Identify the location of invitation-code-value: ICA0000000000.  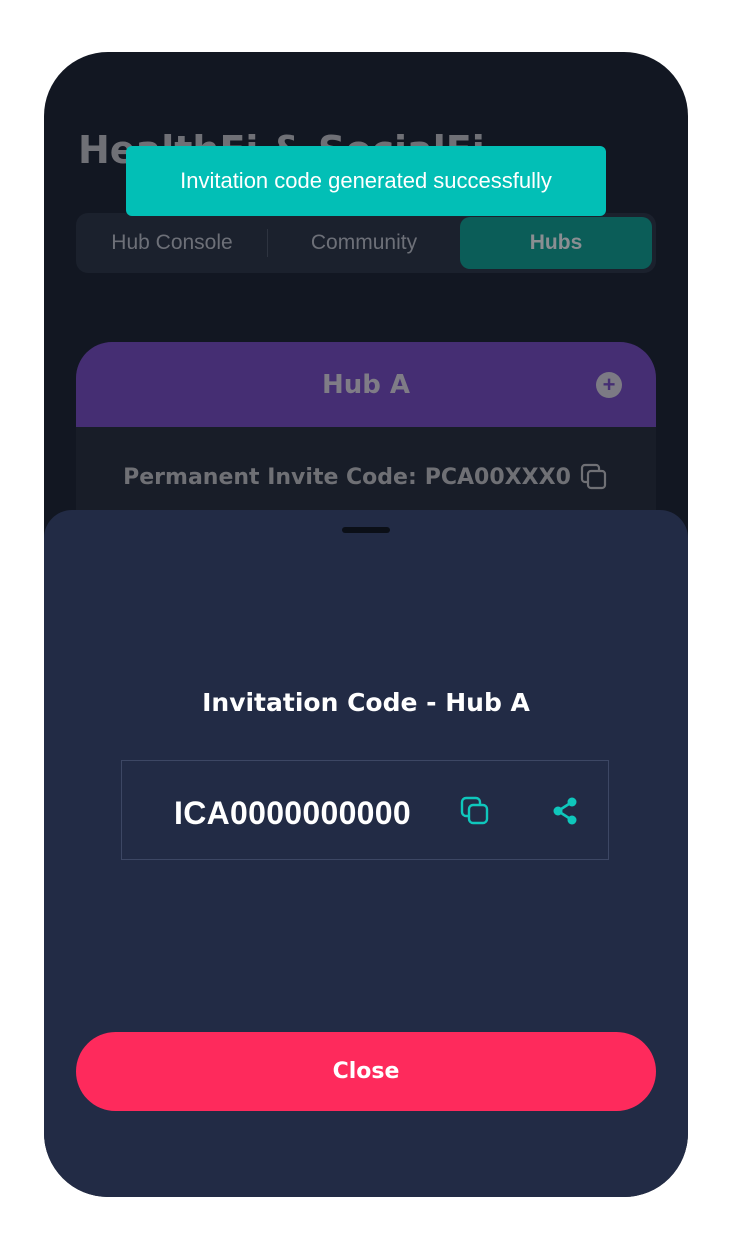
(292, 813).